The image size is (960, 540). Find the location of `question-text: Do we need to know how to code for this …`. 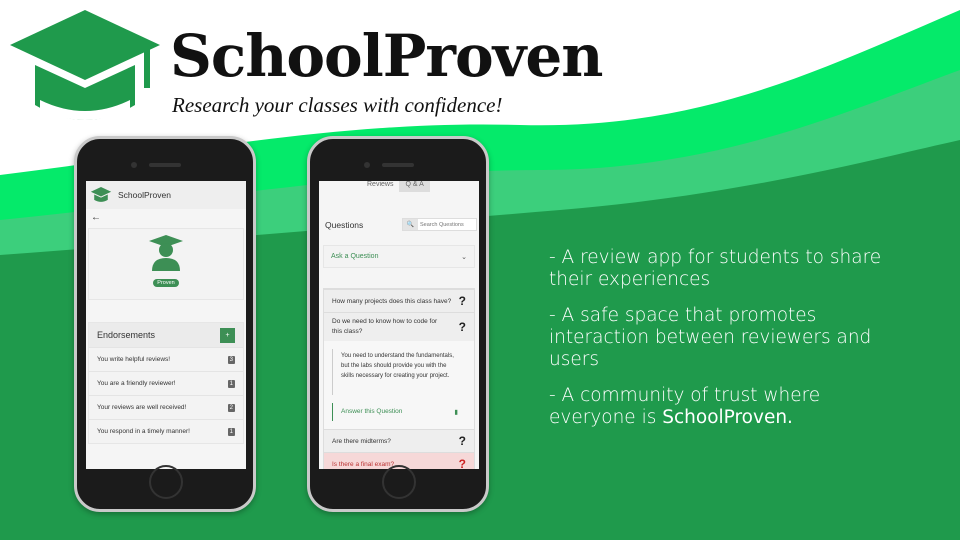

question-text: Do we need to know how to code for this … is located at coordinates (385, 326).